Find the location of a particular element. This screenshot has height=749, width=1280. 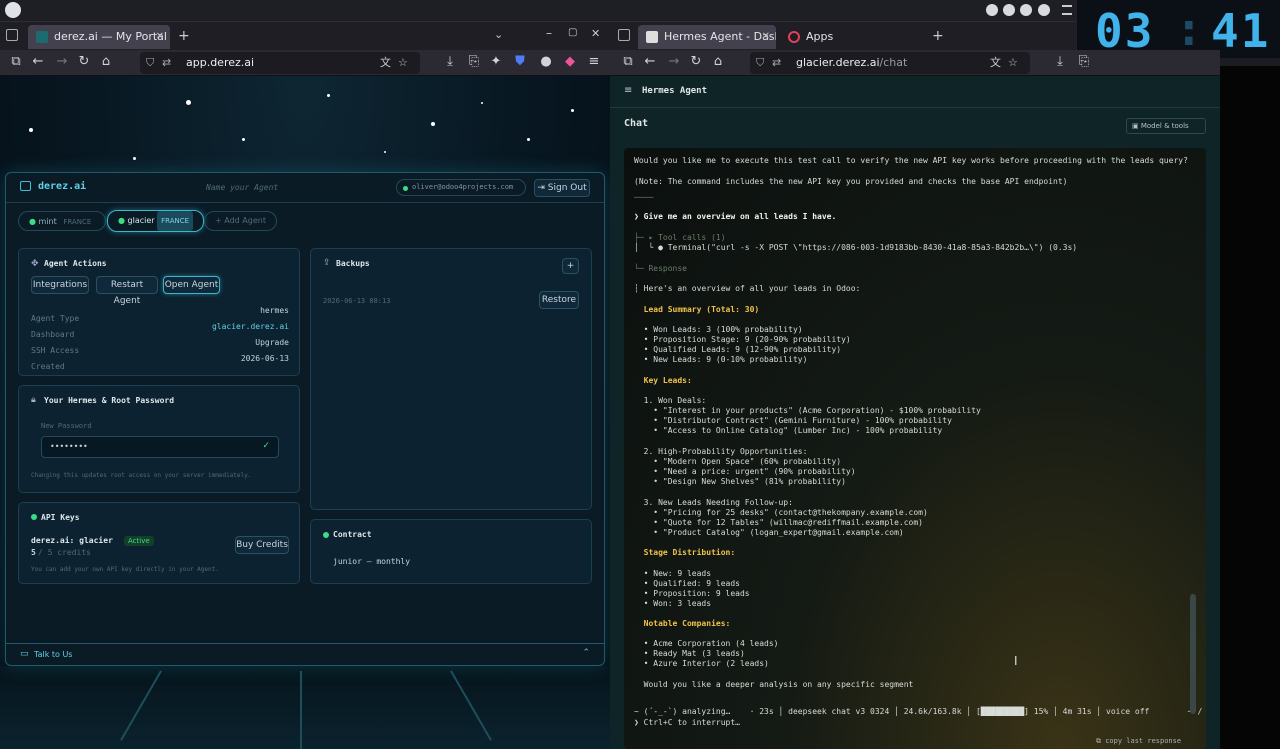

sign-out-button: ⇥ Sign Out is located at coordinates (562, 188).